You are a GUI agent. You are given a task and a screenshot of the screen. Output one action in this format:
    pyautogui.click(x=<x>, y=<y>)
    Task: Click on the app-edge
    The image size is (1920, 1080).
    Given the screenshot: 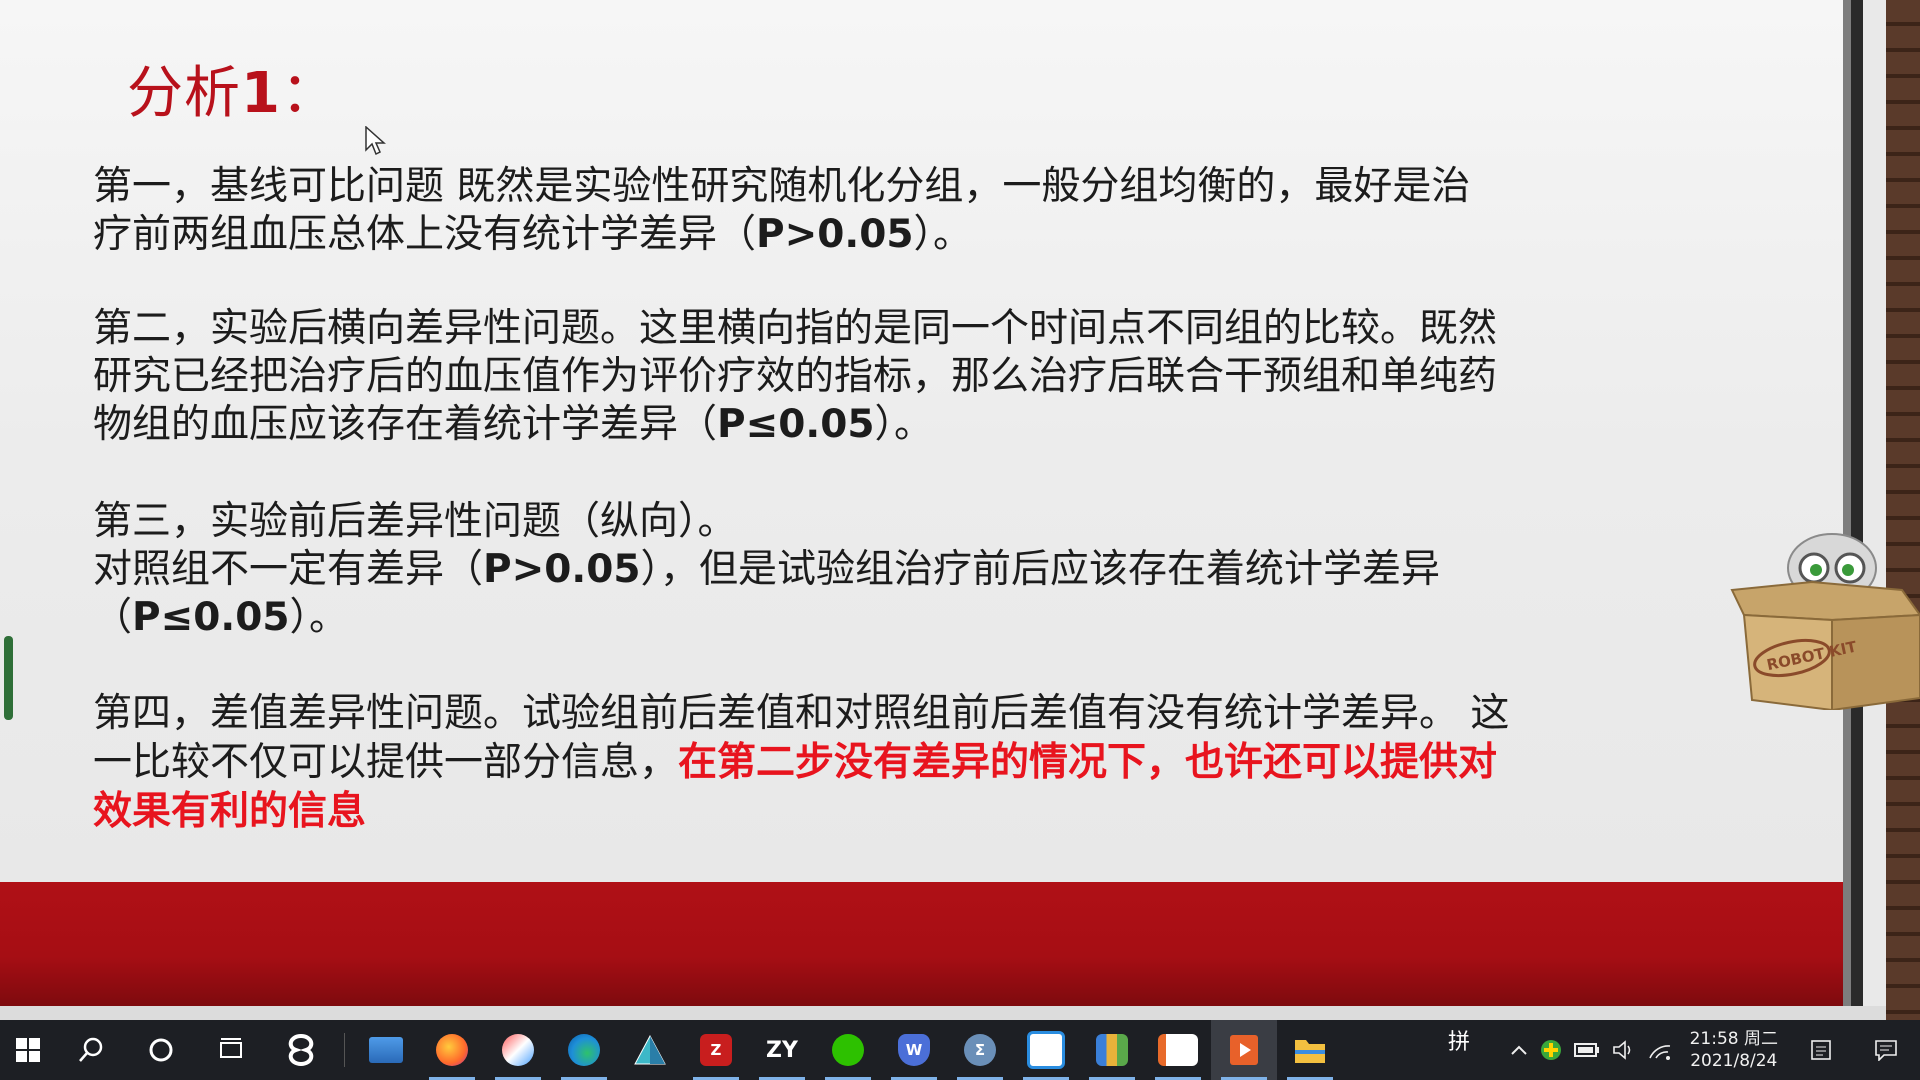 What is the action you would take?
    pyautogui.click(x=584, y=1050)
    